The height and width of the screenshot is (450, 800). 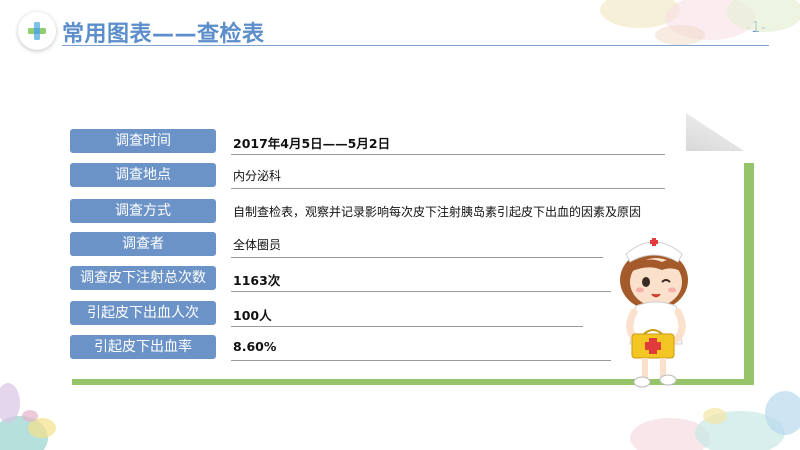 I want to click on row-value: 100人, so click(x=252, y=315).